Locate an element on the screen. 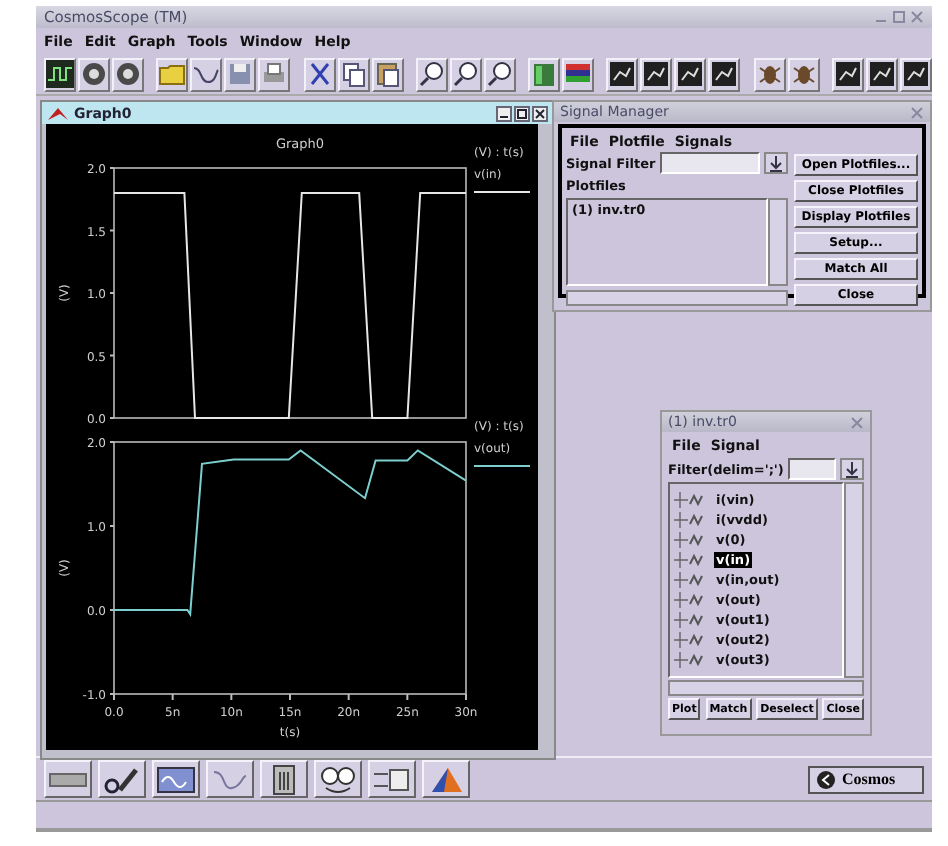  bar-icon is located at coordinates (68, 779).